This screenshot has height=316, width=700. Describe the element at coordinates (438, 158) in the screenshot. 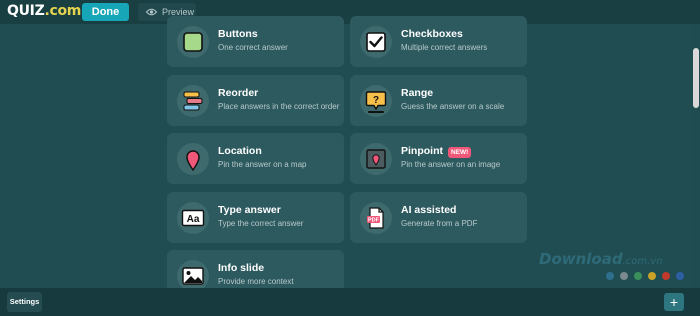

I see `question-type-pinpoint: Pinpoint NEW! Pin the answer on an image` at that location.